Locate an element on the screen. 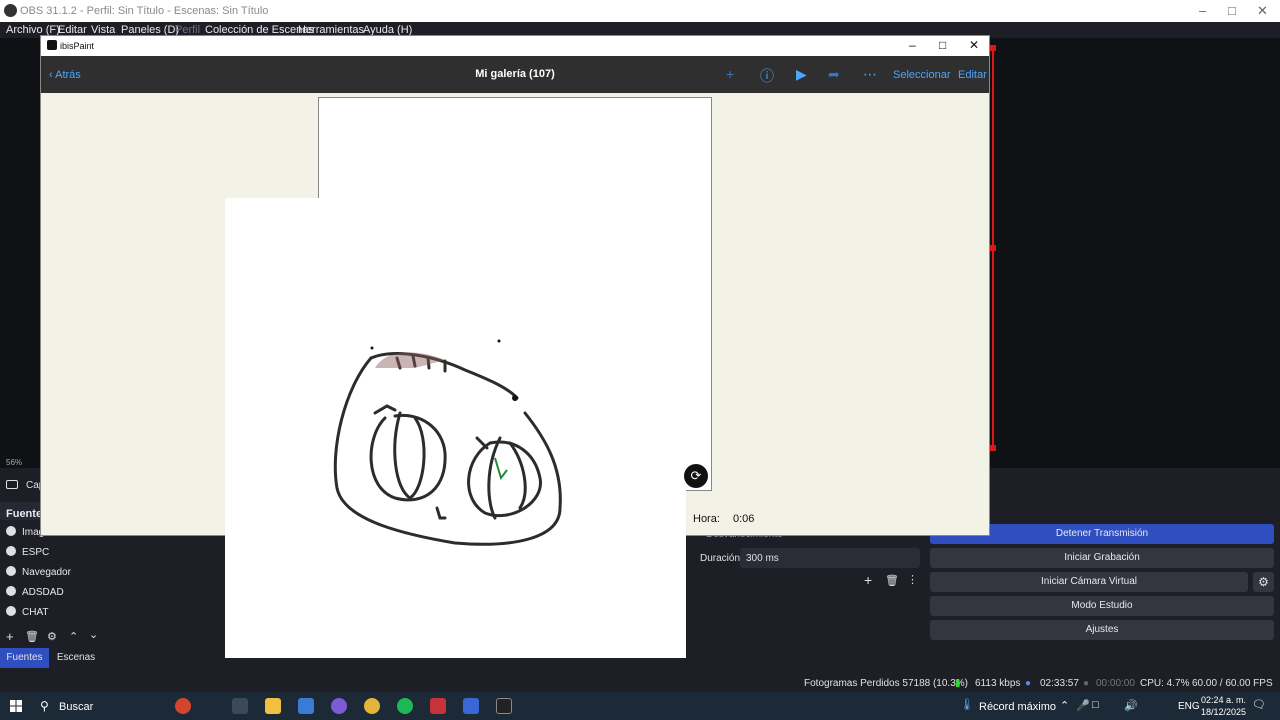 The width and height of the screenshot is (1280, 720). tab-label: Fuentes is located at coordinates (24, 657).